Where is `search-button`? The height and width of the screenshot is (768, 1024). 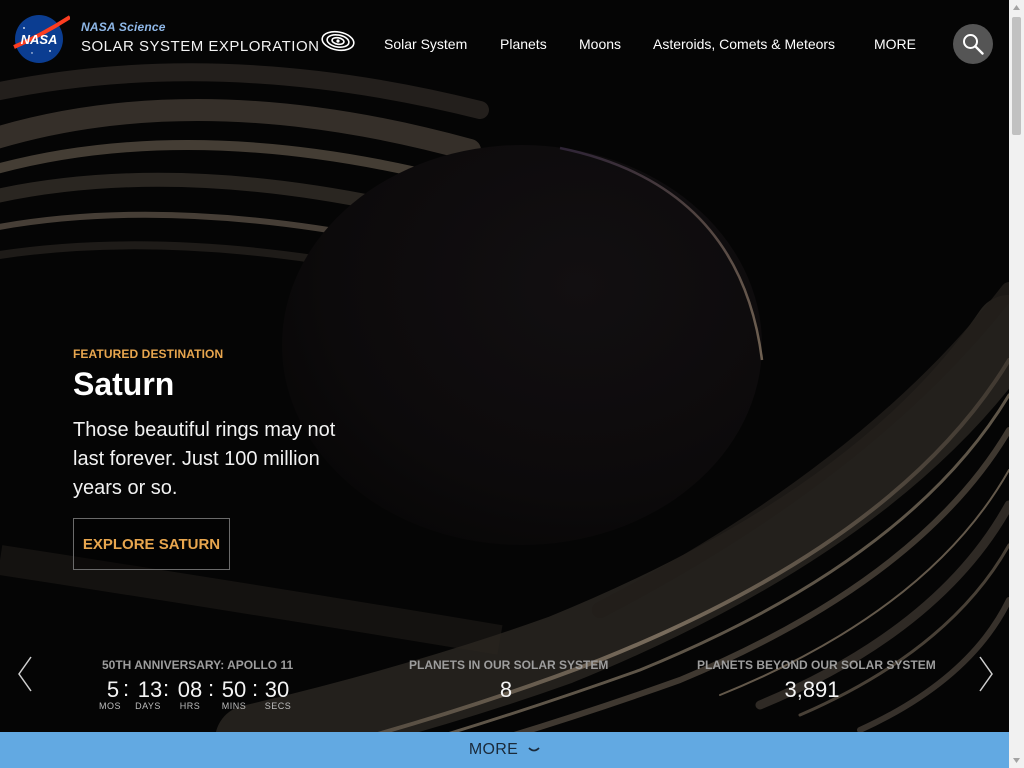
search-button is located at coordinates (973, 44).